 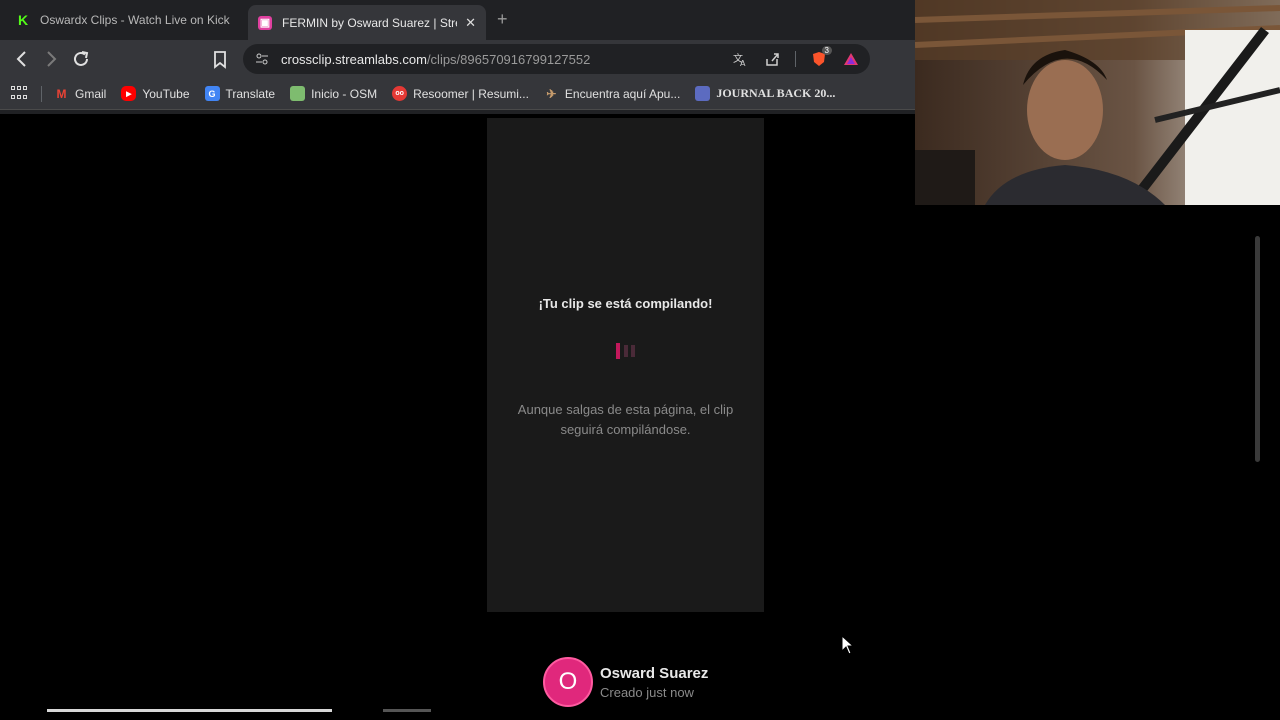 What do you see at coordinates (568, 682) in the screenshot?
I see `avatar: O` at bounding box center [568, 682].